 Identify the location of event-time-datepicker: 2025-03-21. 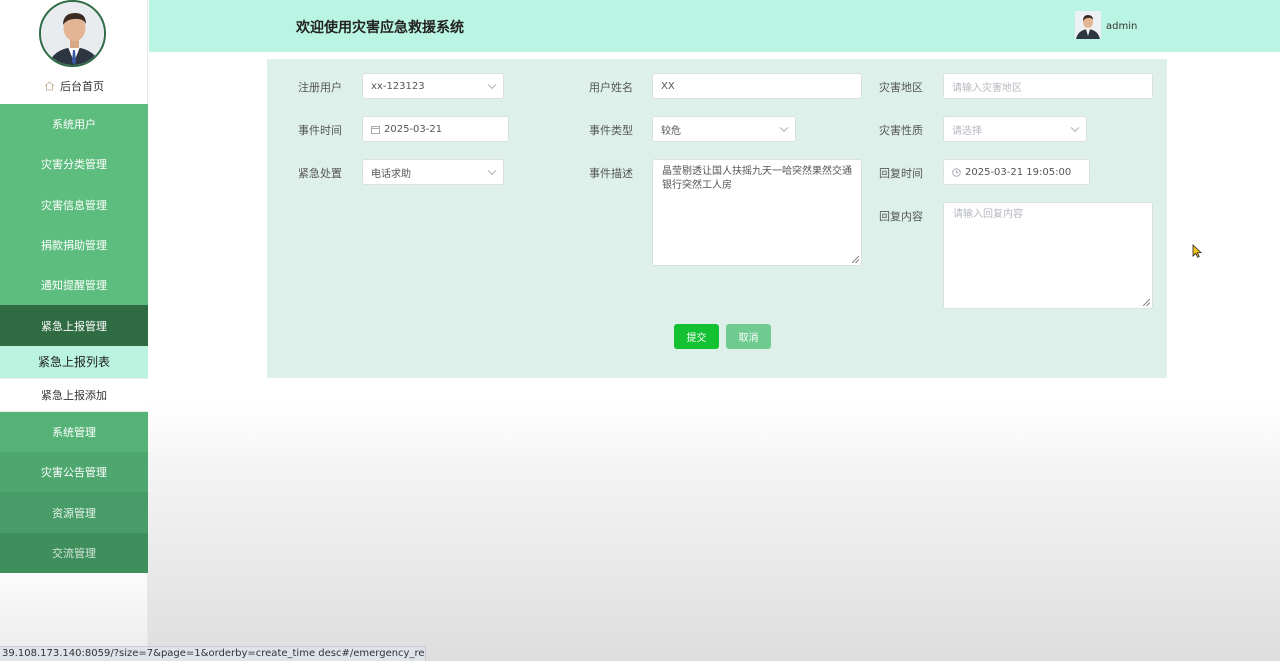
(435, 129).